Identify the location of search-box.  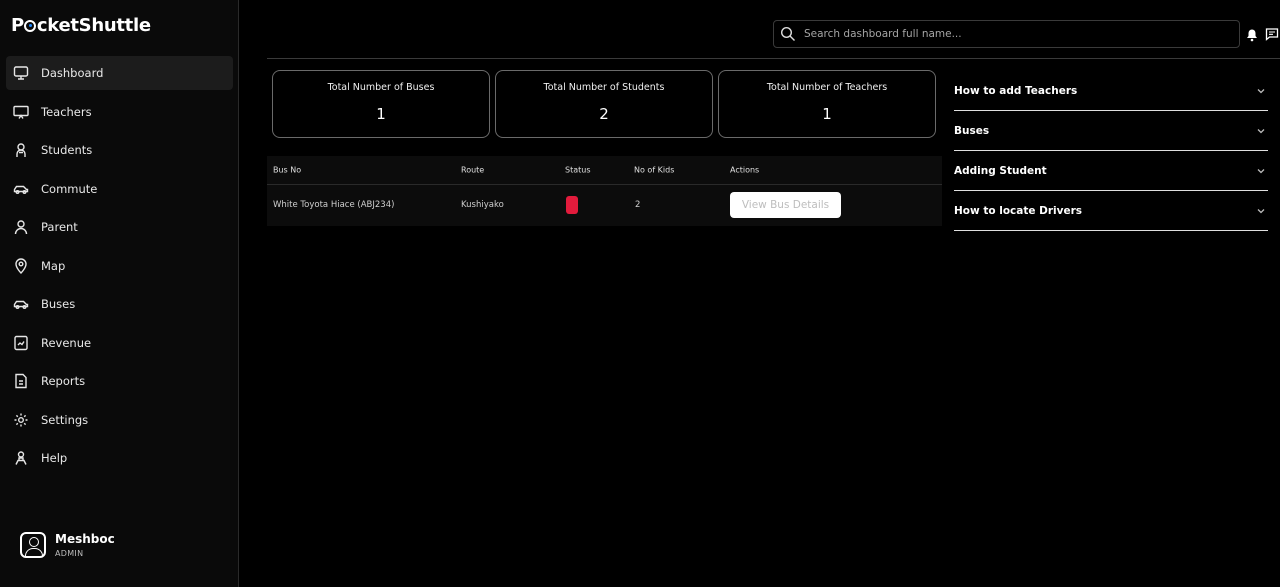
(1006, 34).